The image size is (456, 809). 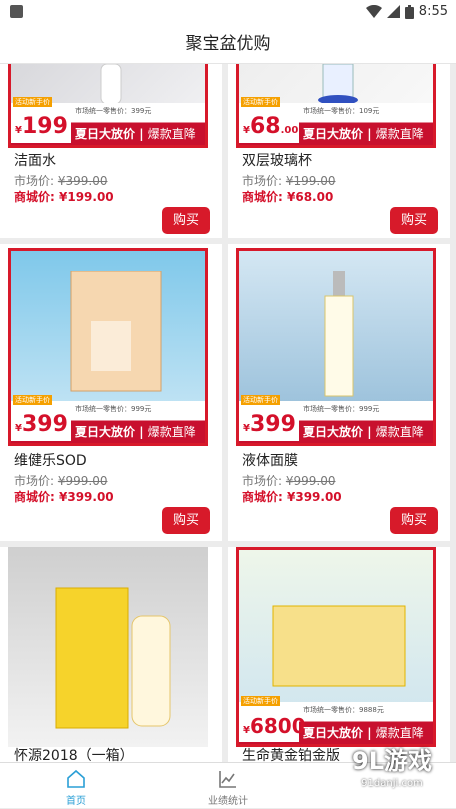 I want to click on status-time: 8:55, so click(x=433, y=11).